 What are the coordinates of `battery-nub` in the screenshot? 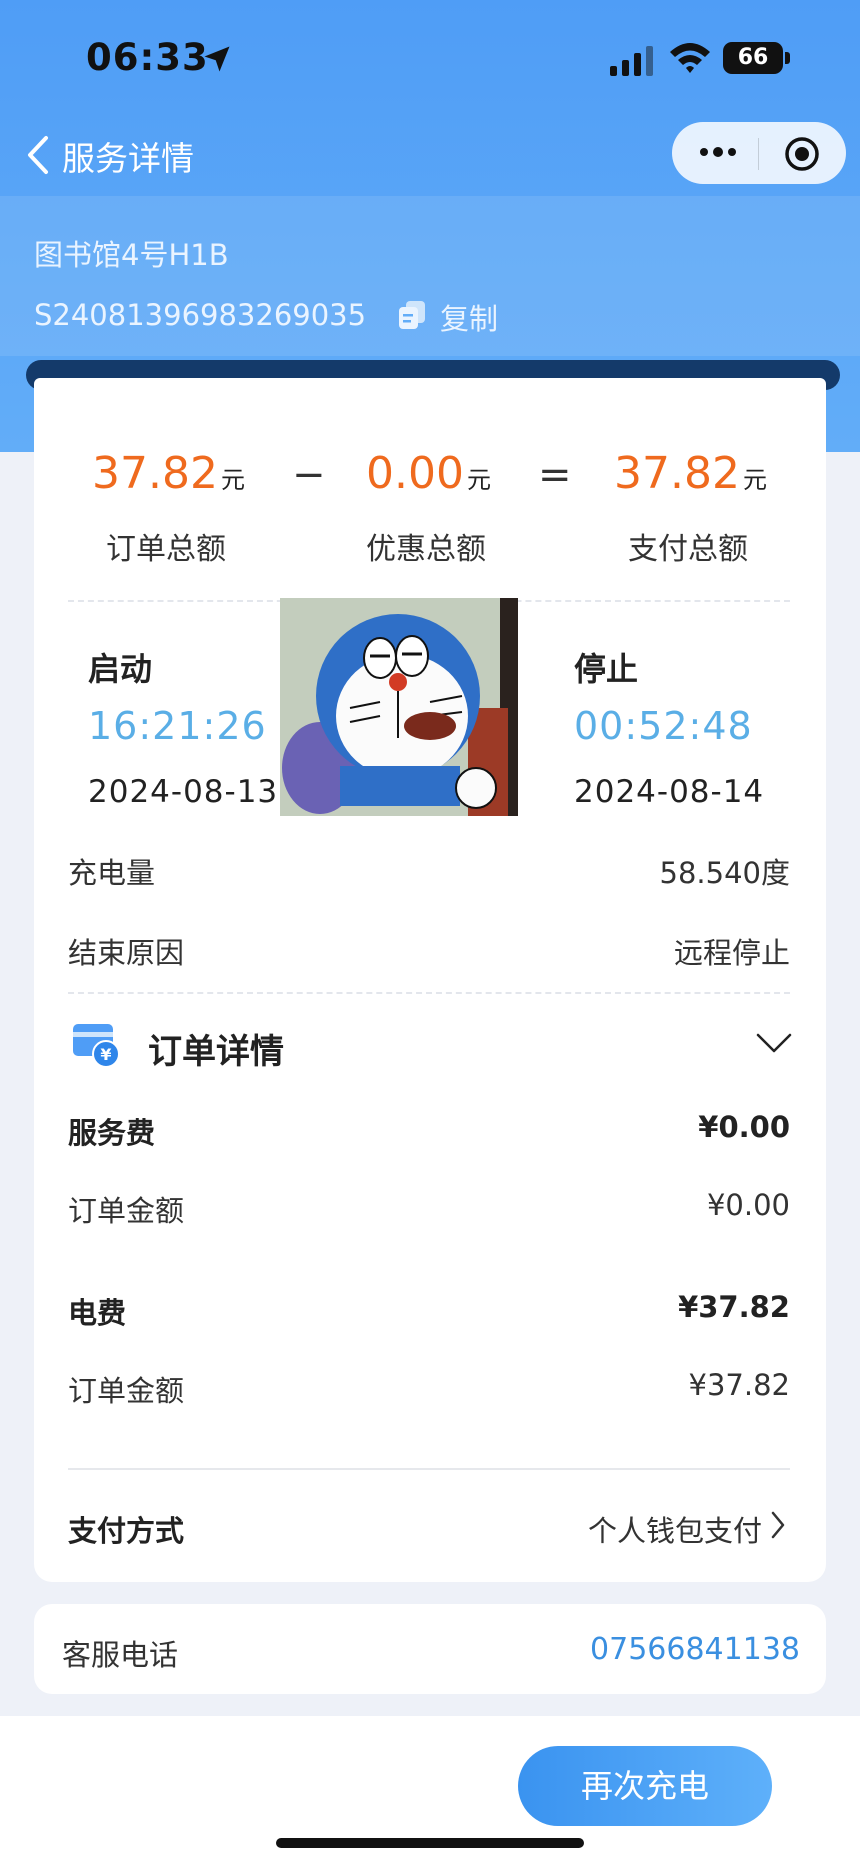 It's located at (787, 58).